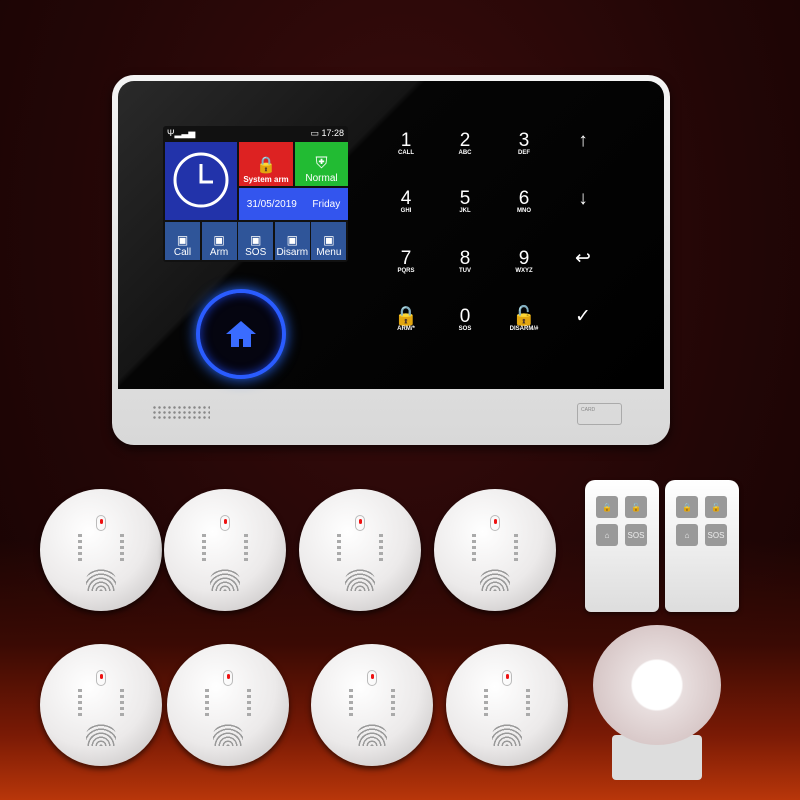 Image resolution: width=800 pixels, height=800 pixels. I want to click on speaker-grille, so click(181, 412).